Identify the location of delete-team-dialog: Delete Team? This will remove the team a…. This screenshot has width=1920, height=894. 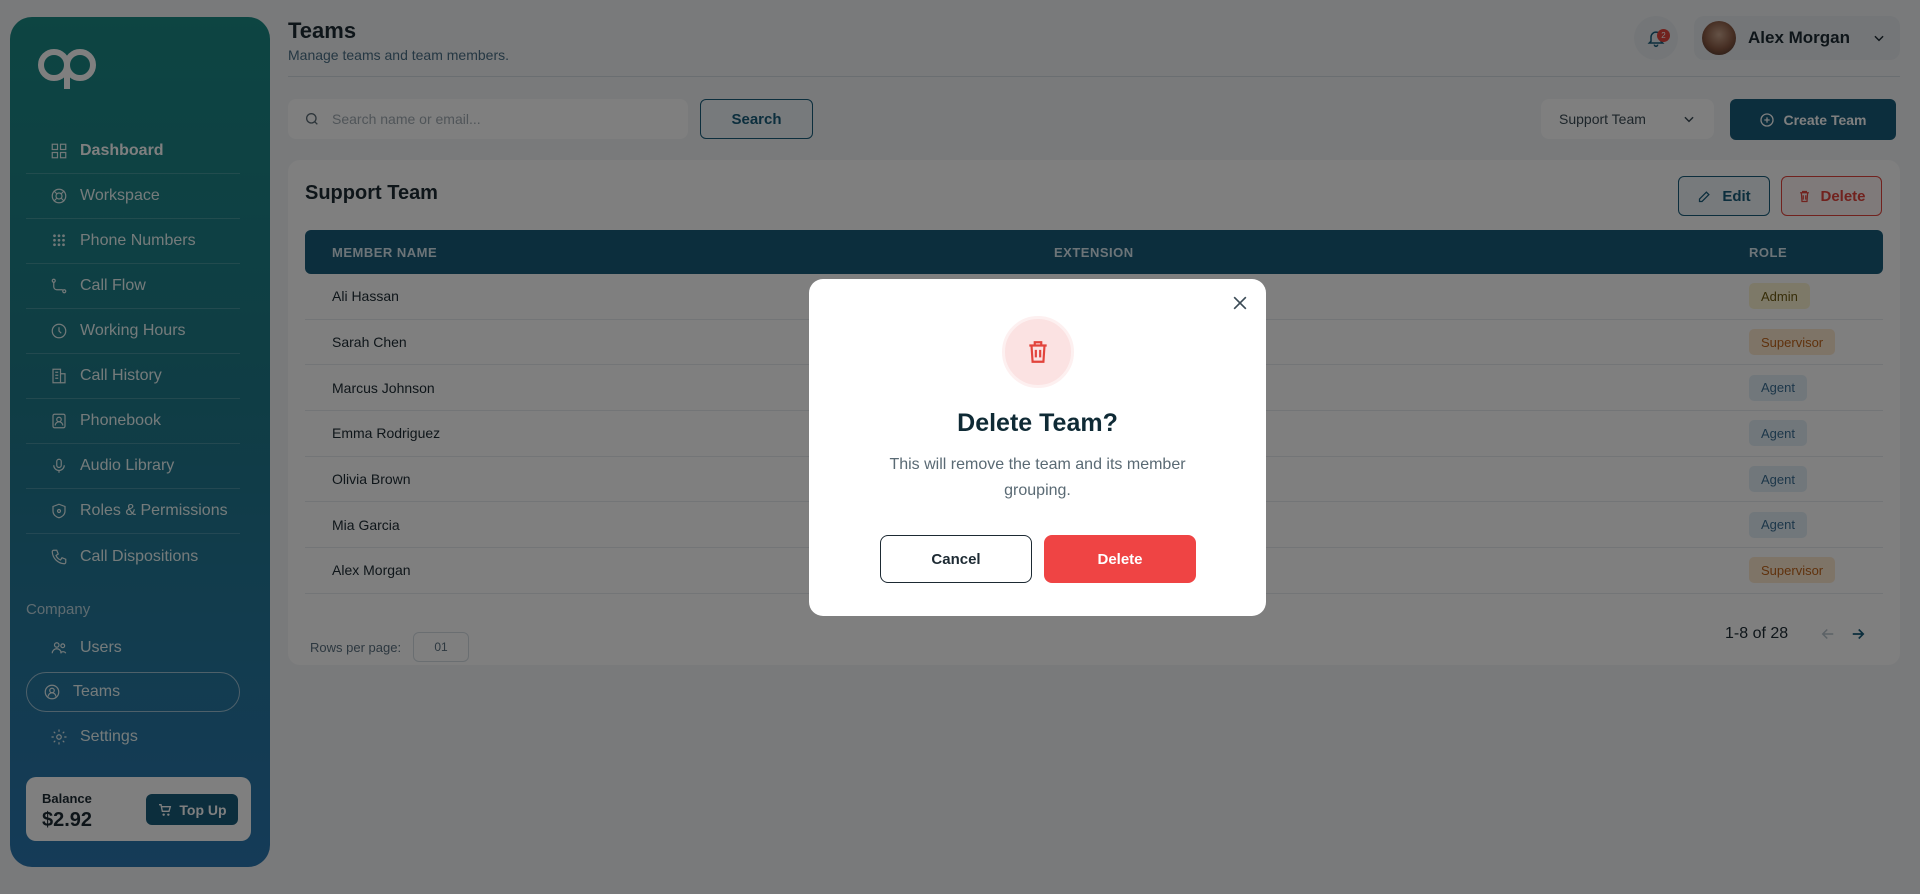
(1037, 447).